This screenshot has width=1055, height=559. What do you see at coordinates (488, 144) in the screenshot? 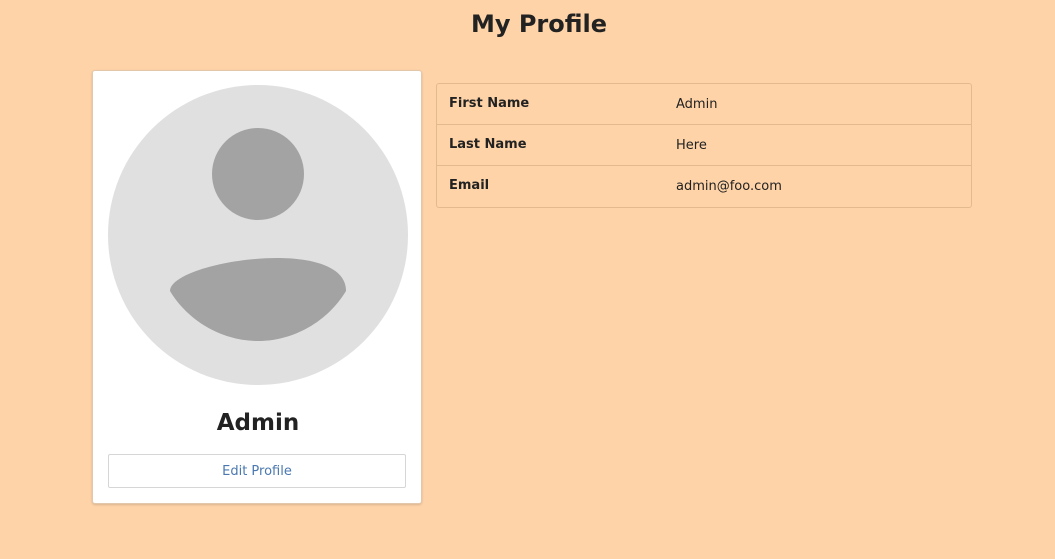
I see `detail-label: Last Name` at bounding box center [488, 144].